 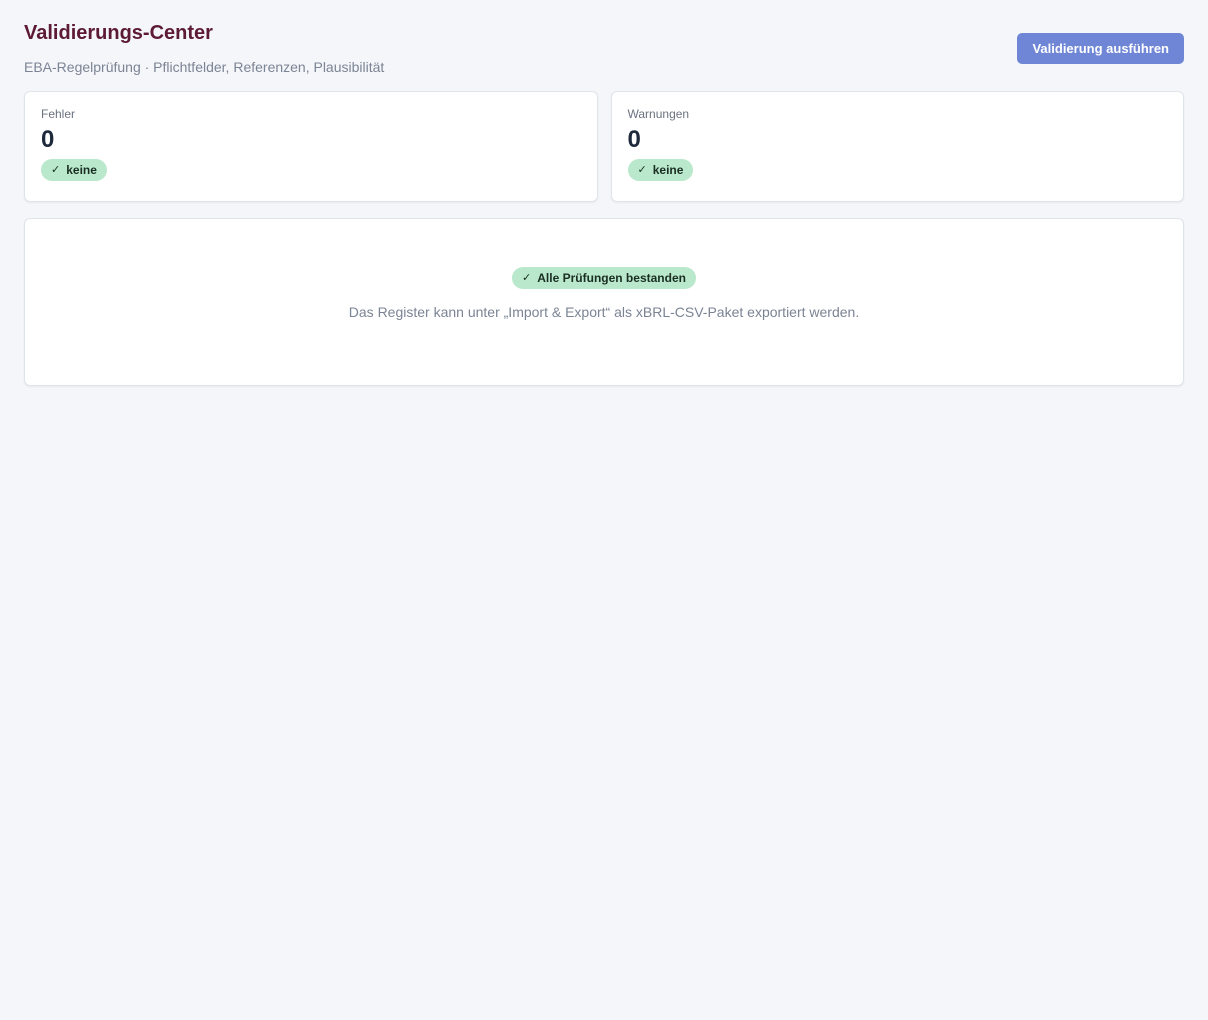 What do you see at coordinates (81, 170) in the screenshot?
I see `errors-status-text: keine` at bounding box center [81, 170].